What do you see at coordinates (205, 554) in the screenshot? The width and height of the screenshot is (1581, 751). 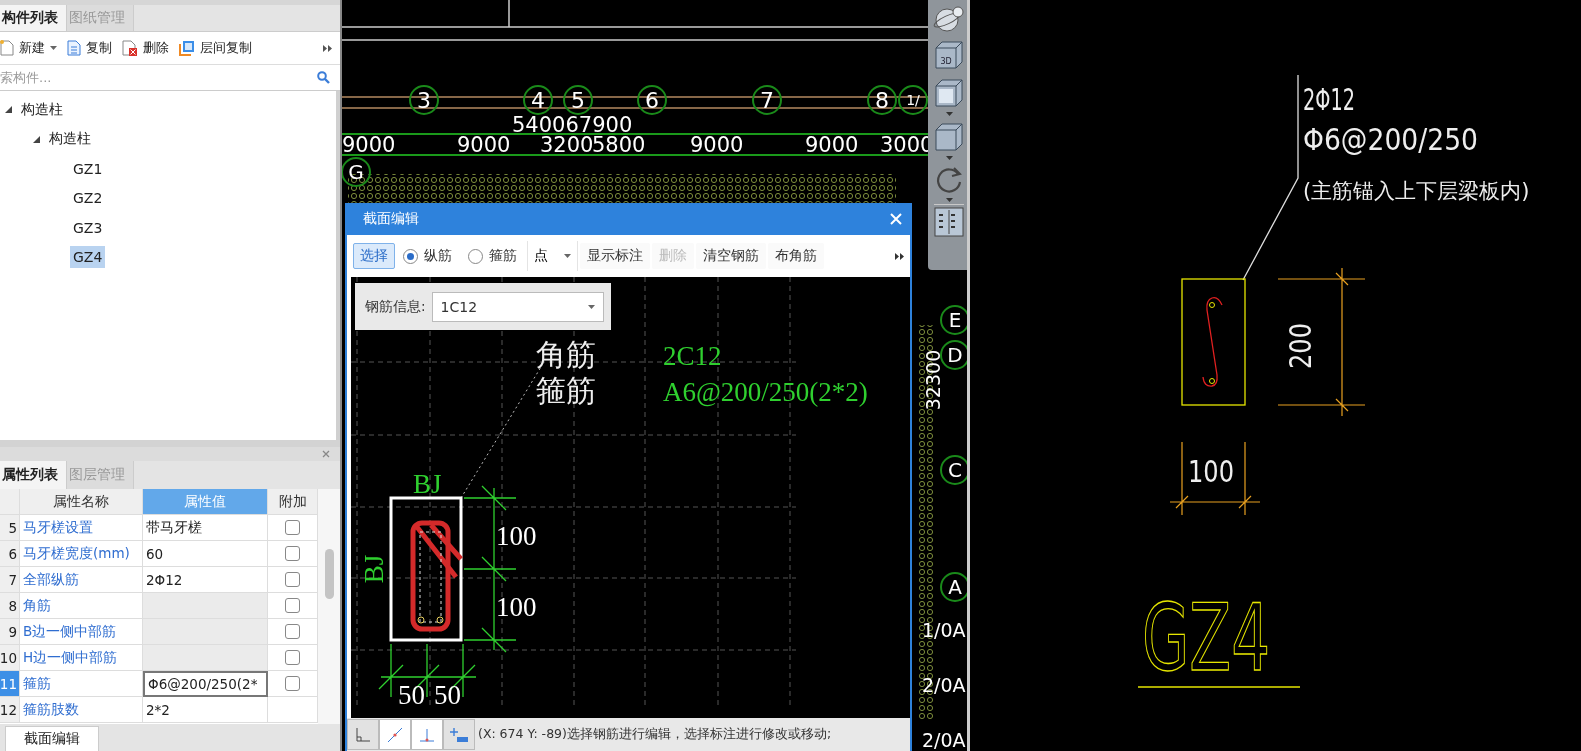 I see `property-value: 60` at bounding box center [205, 554].